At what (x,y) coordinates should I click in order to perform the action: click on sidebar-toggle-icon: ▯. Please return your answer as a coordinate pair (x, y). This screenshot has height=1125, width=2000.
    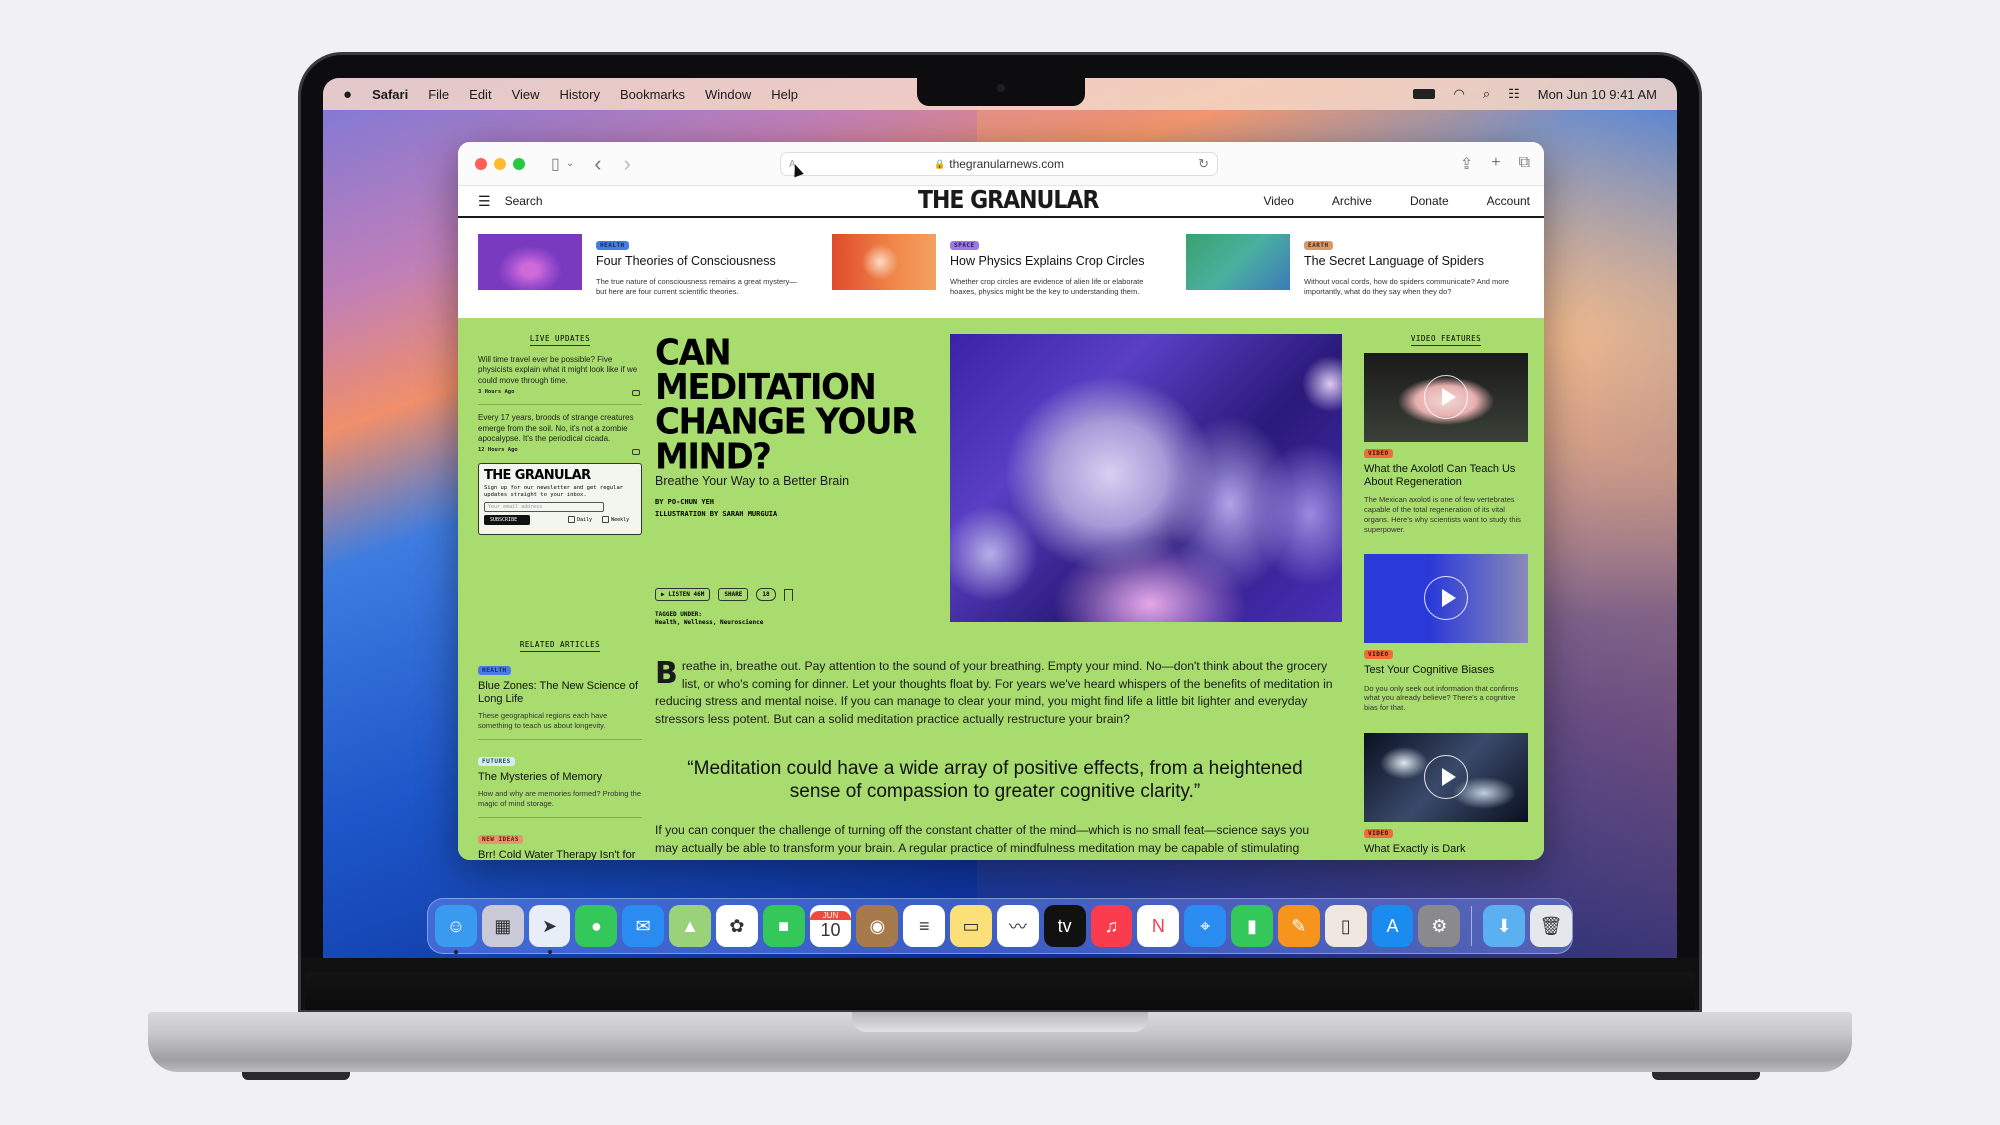
    Looking at the image, I should click on (555, 164).